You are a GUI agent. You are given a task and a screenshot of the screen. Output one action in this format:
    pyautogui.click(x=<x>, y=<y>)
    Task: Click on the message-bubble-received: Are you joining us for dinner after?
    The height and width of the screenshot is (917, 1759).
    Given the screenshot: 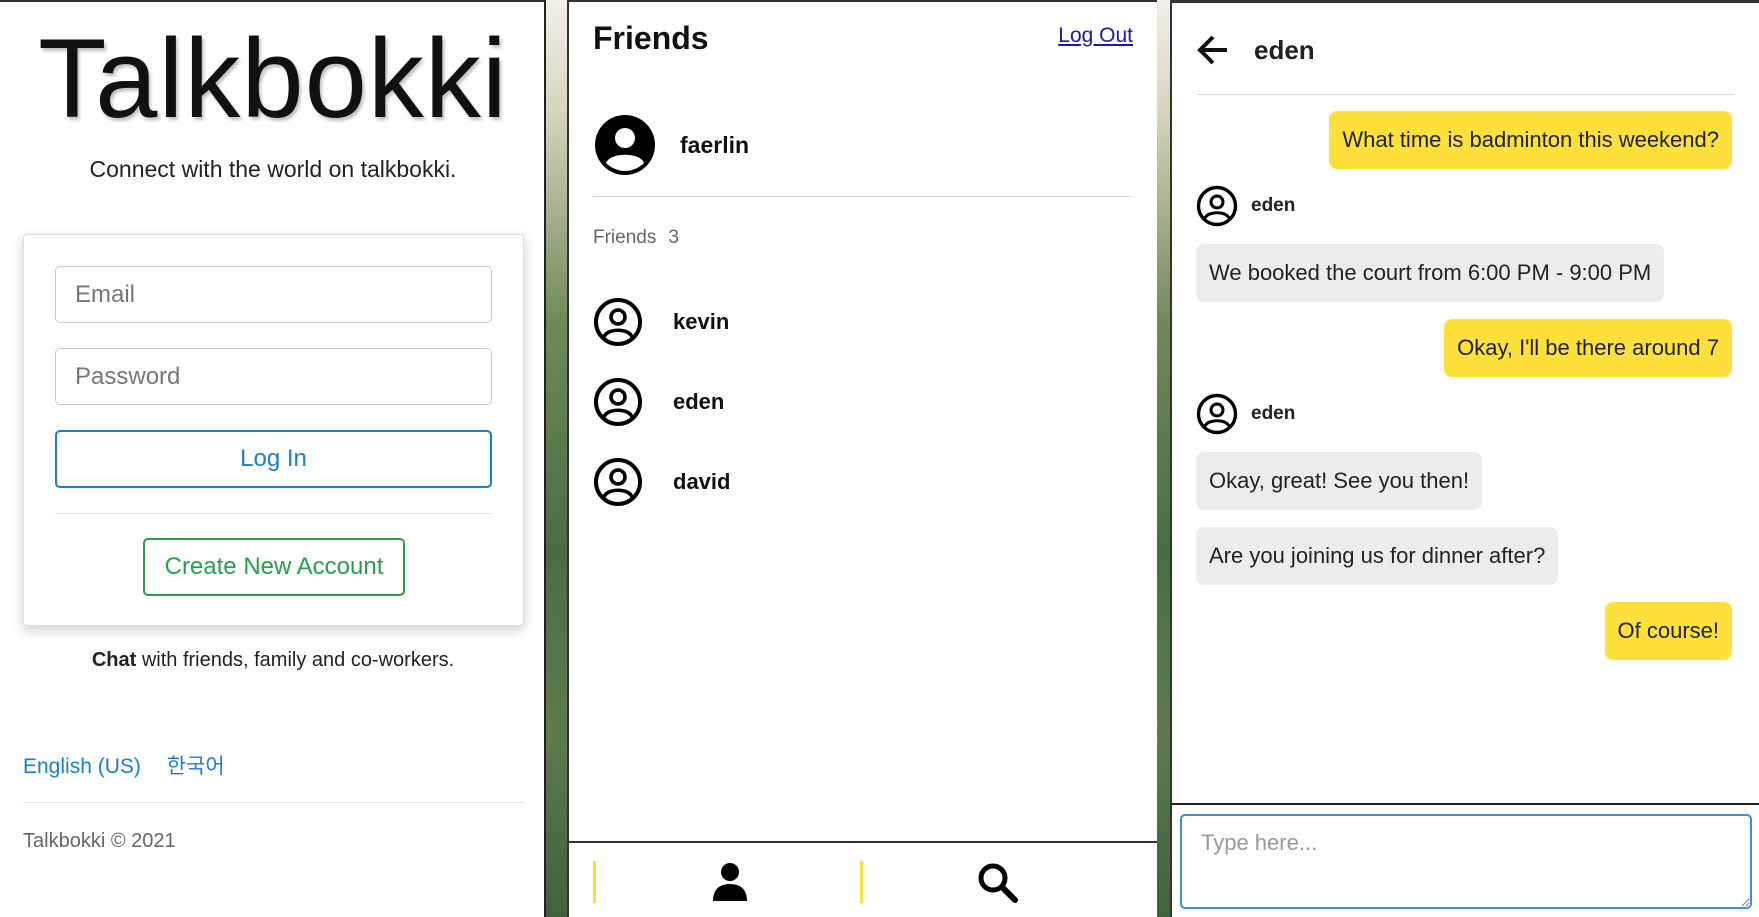 What is the action you would take?
    pyautogui.click(x=1377, y=556)
    